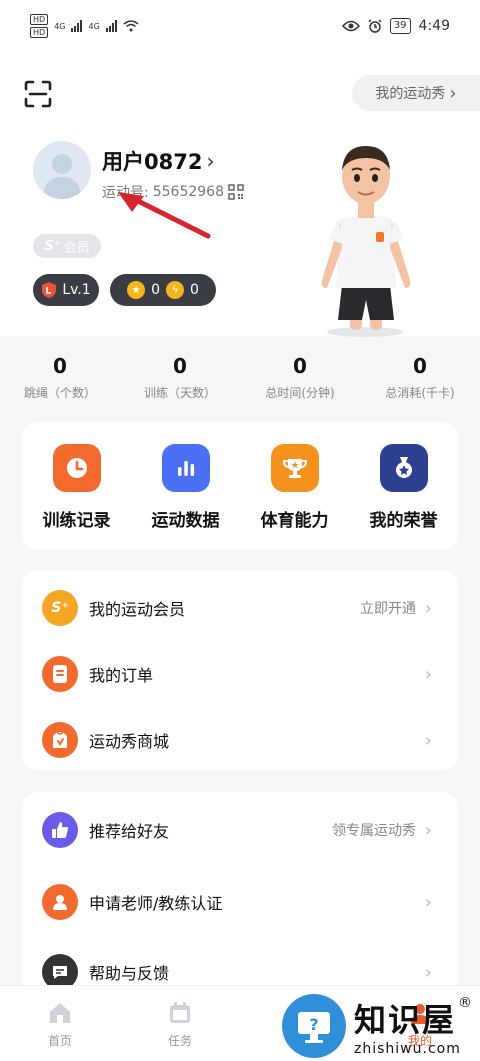  Describe the element at coordinates (62, 176) in the screenshot. I see `avatar-placeholder-icon` at that location.